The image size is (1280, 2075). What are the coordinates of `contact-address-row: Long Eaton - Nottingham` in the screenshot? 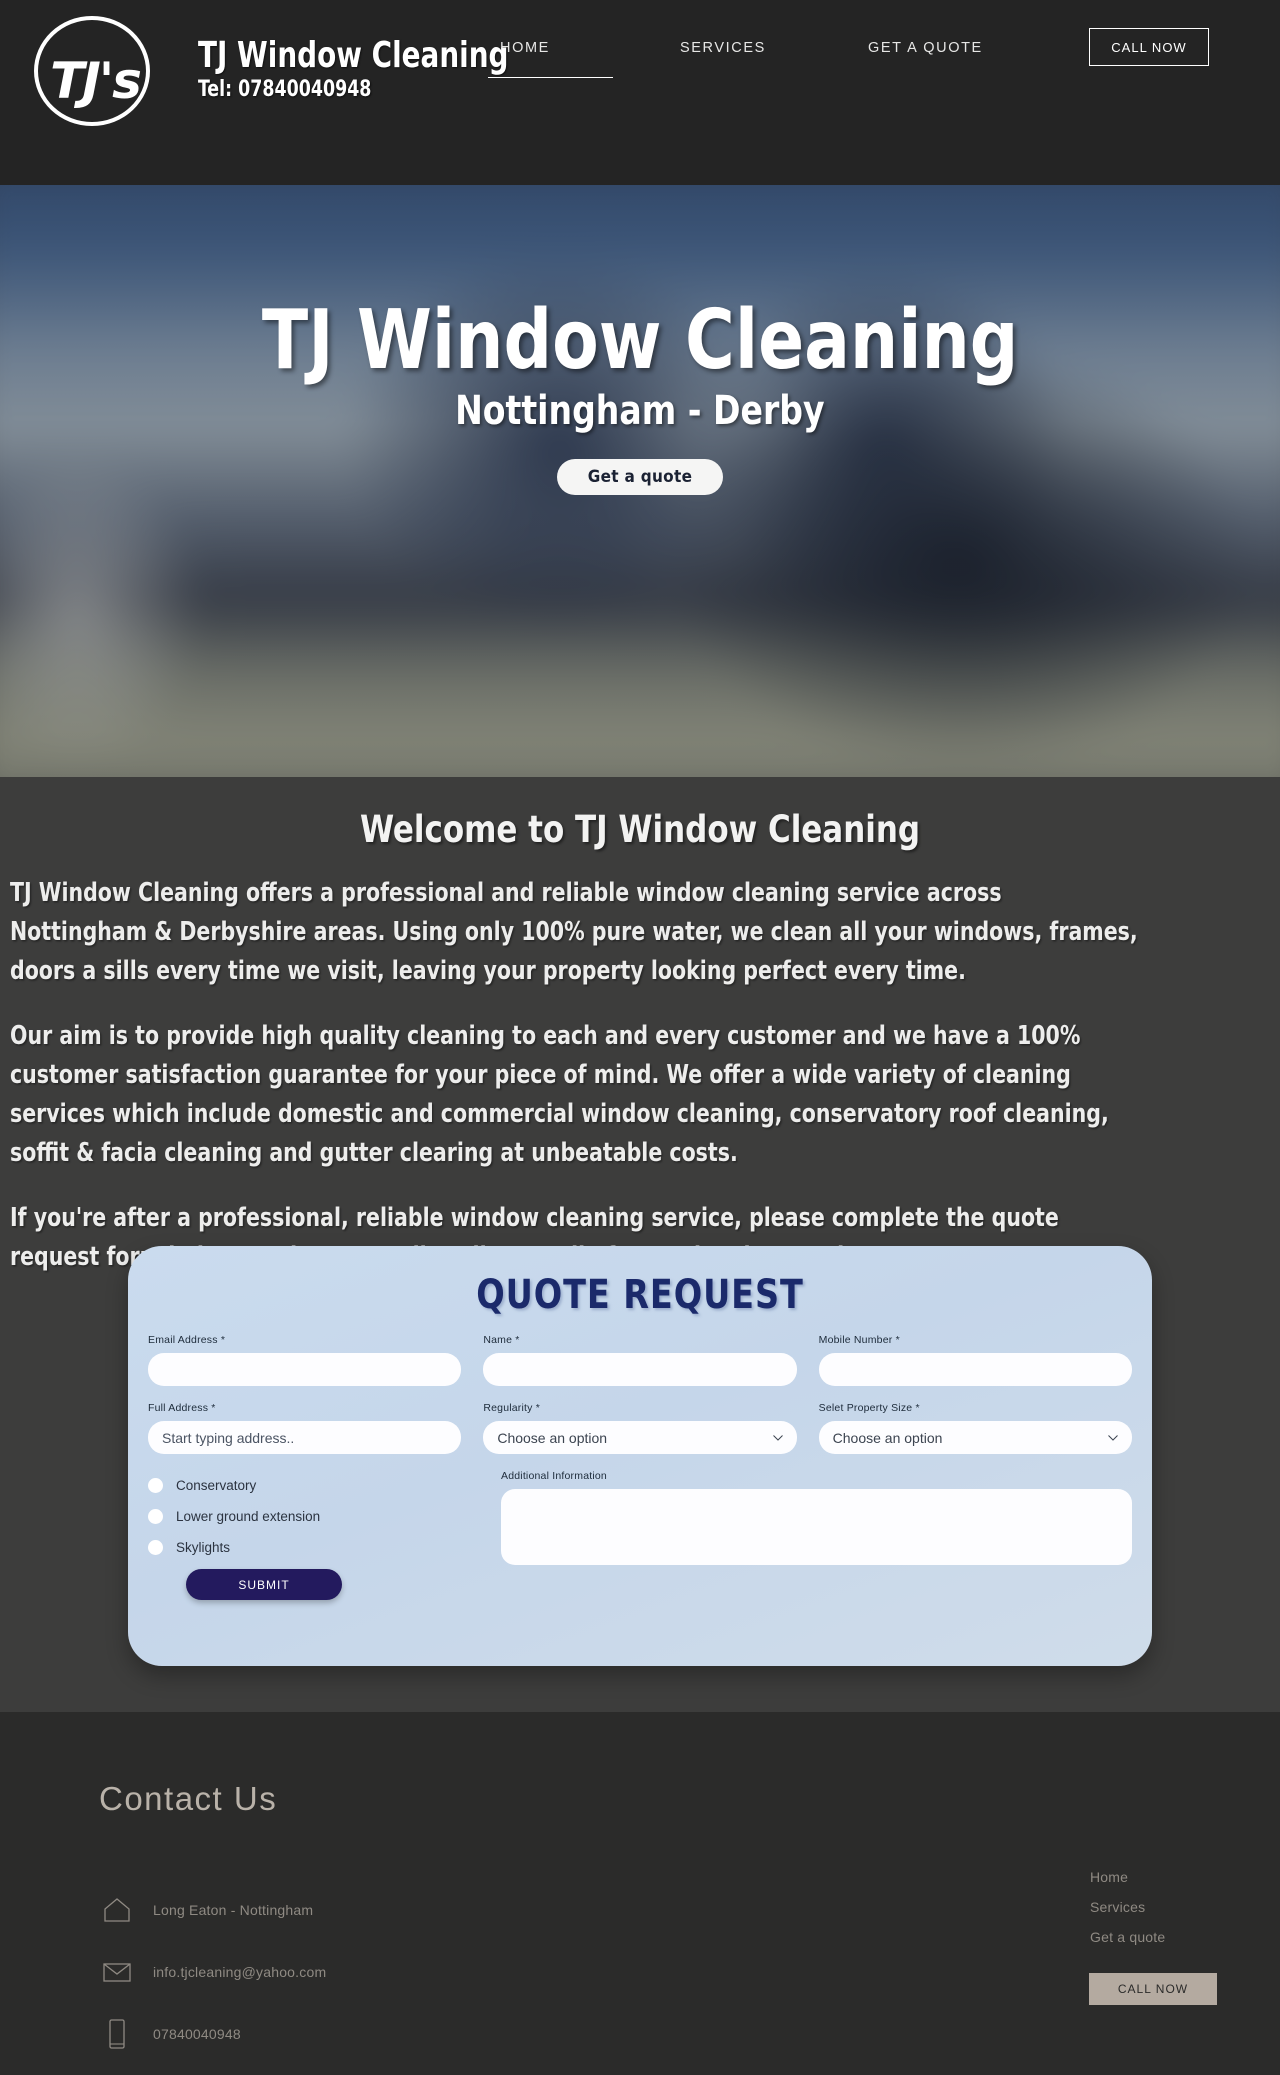 It's located at (359, 1910).